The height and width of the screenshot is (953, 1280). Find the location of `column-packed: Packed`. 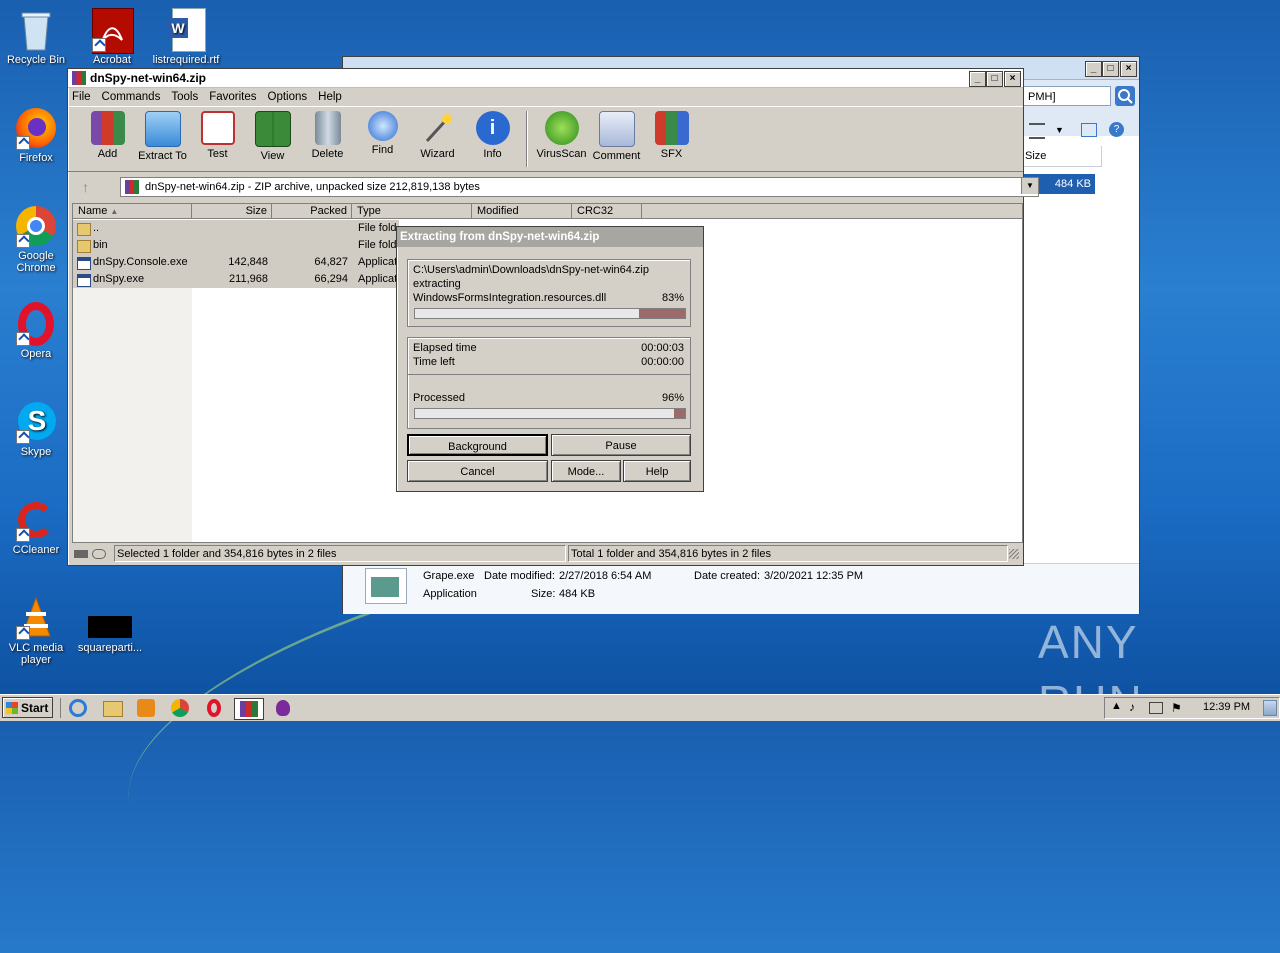

column-packed: Packed is located at coordinates (312, 211).